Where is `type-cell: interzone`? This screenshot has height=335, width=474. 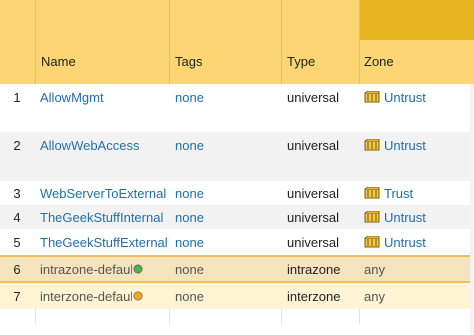 type-cell: interzone is located at coordinates (314, 296).